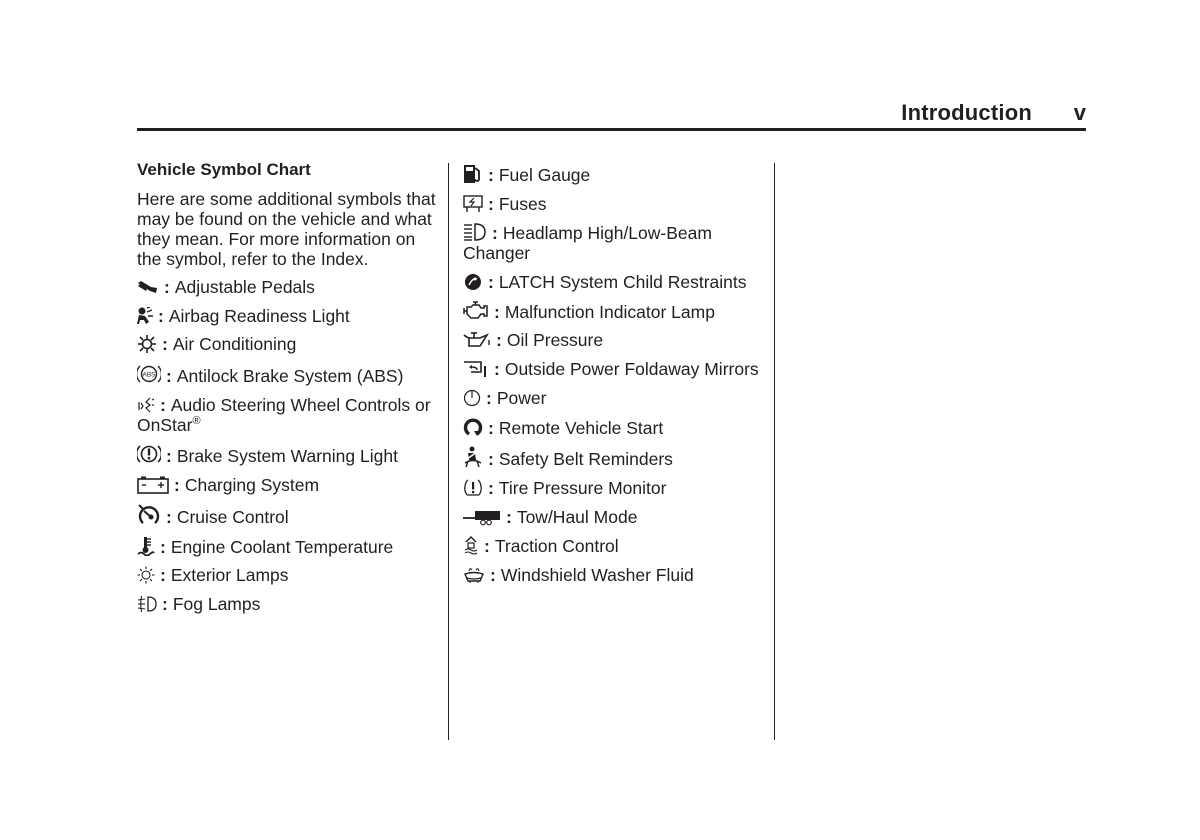 The image size is (1200, 840). Describe the element at coordinates (521, 397) in the screenshot. I see `symbol-label: Power` at that location.